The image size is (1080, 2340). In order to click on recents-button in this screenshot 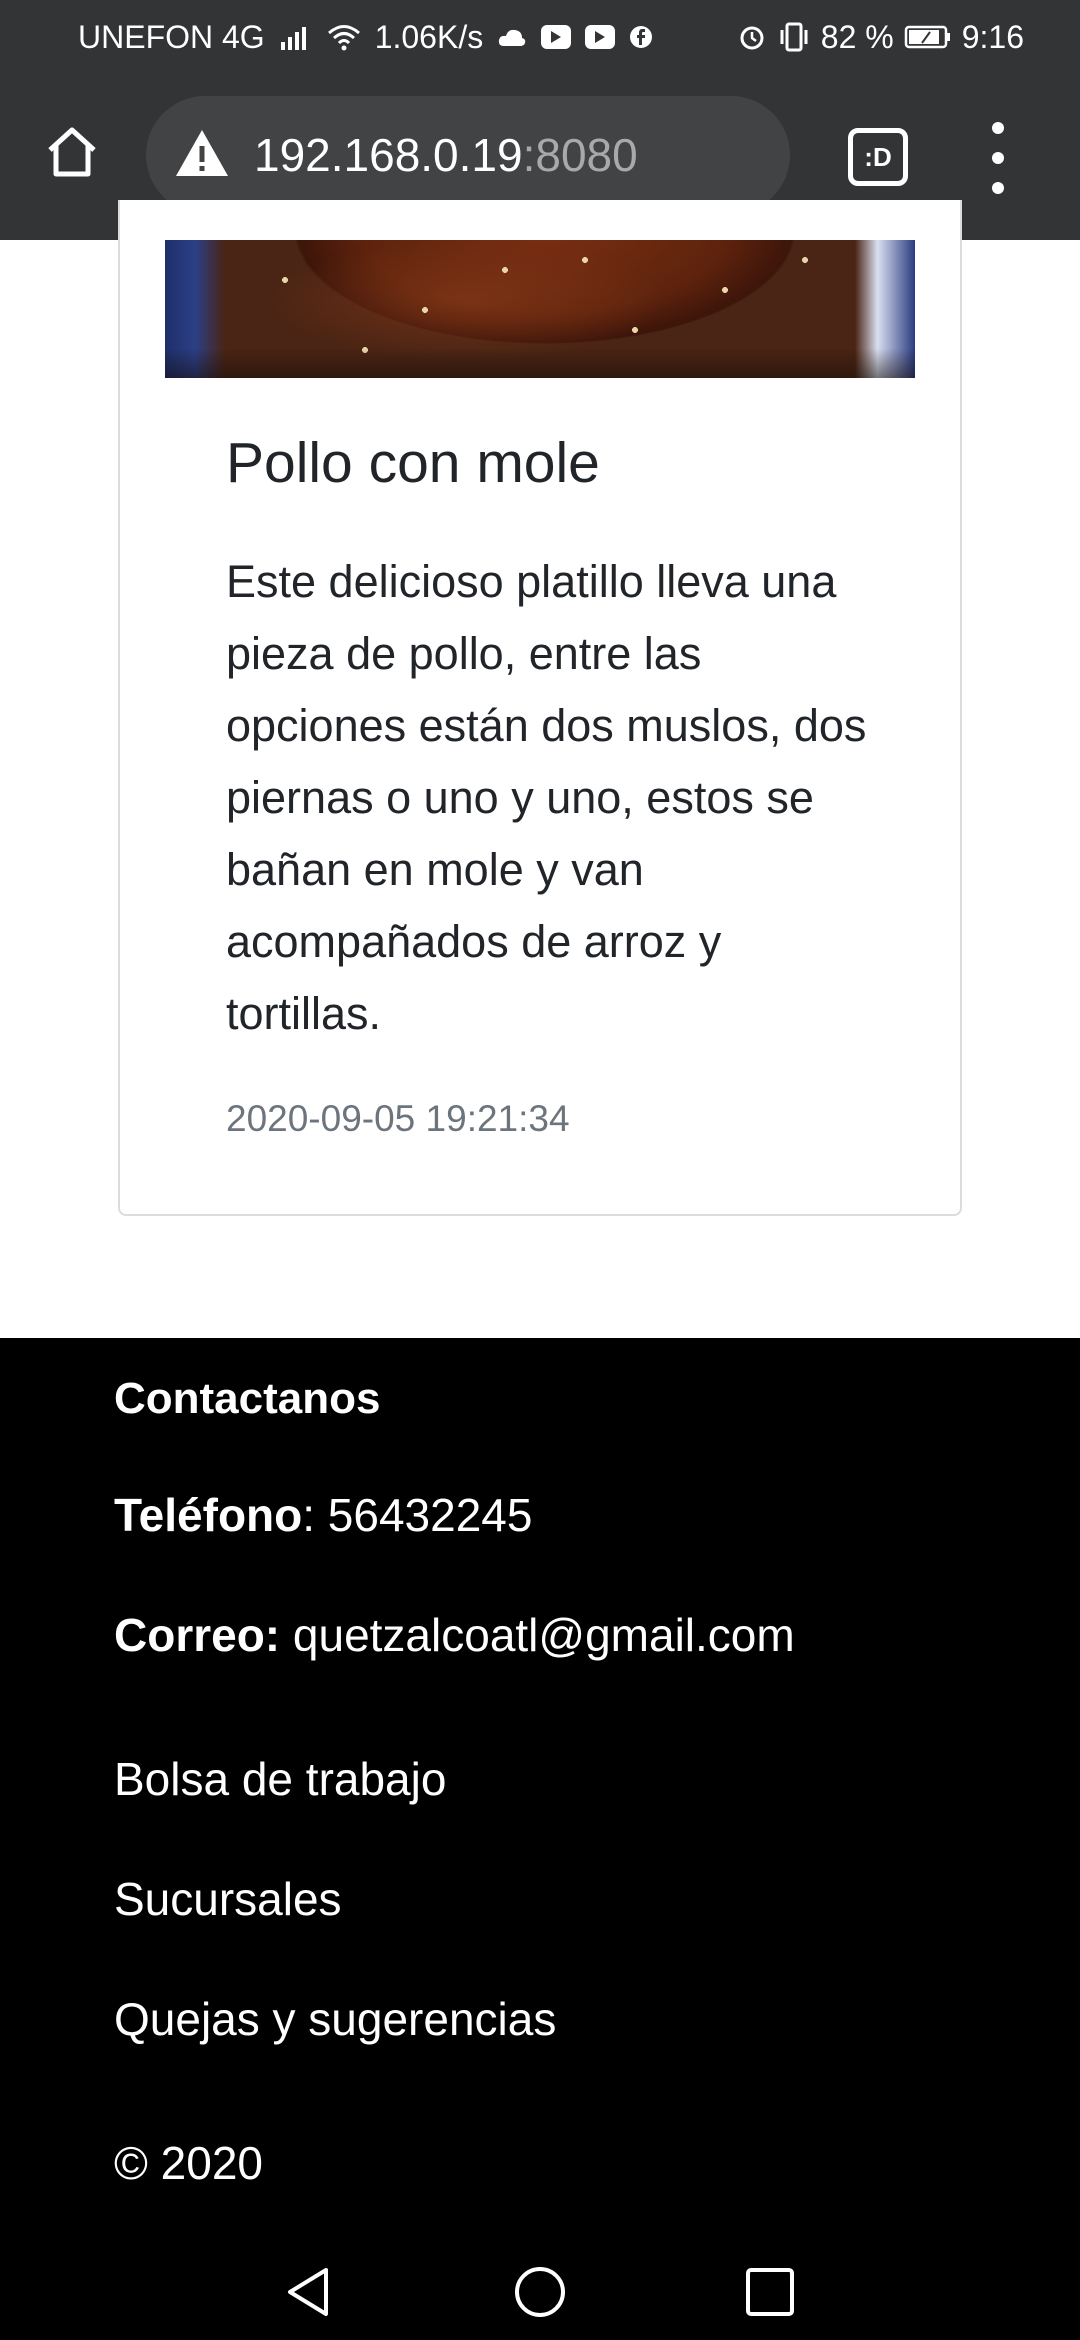, I will do `click(770, 2292)`.